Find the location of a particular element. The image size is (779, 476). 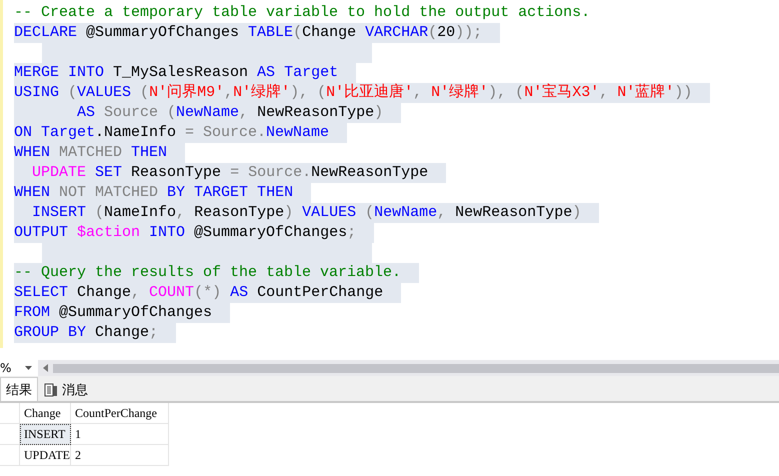

table-cell: INSERT is located at coordinates (45, 434).